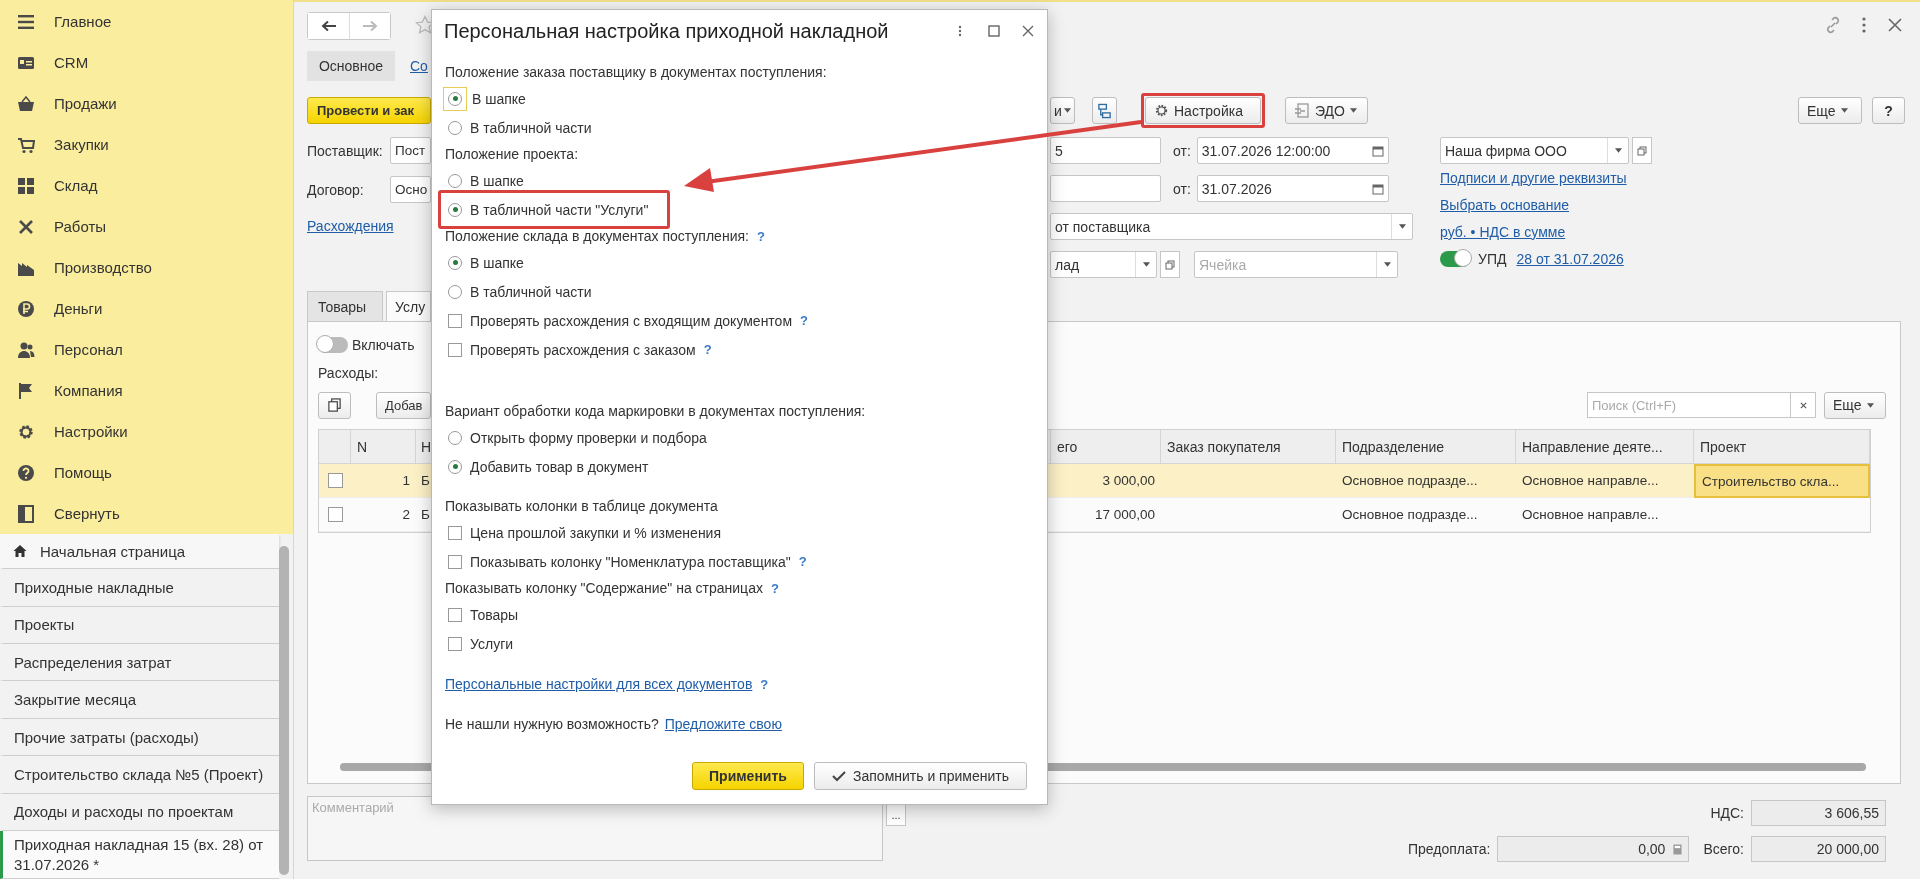  I want to click on edo-button: ЭДО, so click(1326, 110).